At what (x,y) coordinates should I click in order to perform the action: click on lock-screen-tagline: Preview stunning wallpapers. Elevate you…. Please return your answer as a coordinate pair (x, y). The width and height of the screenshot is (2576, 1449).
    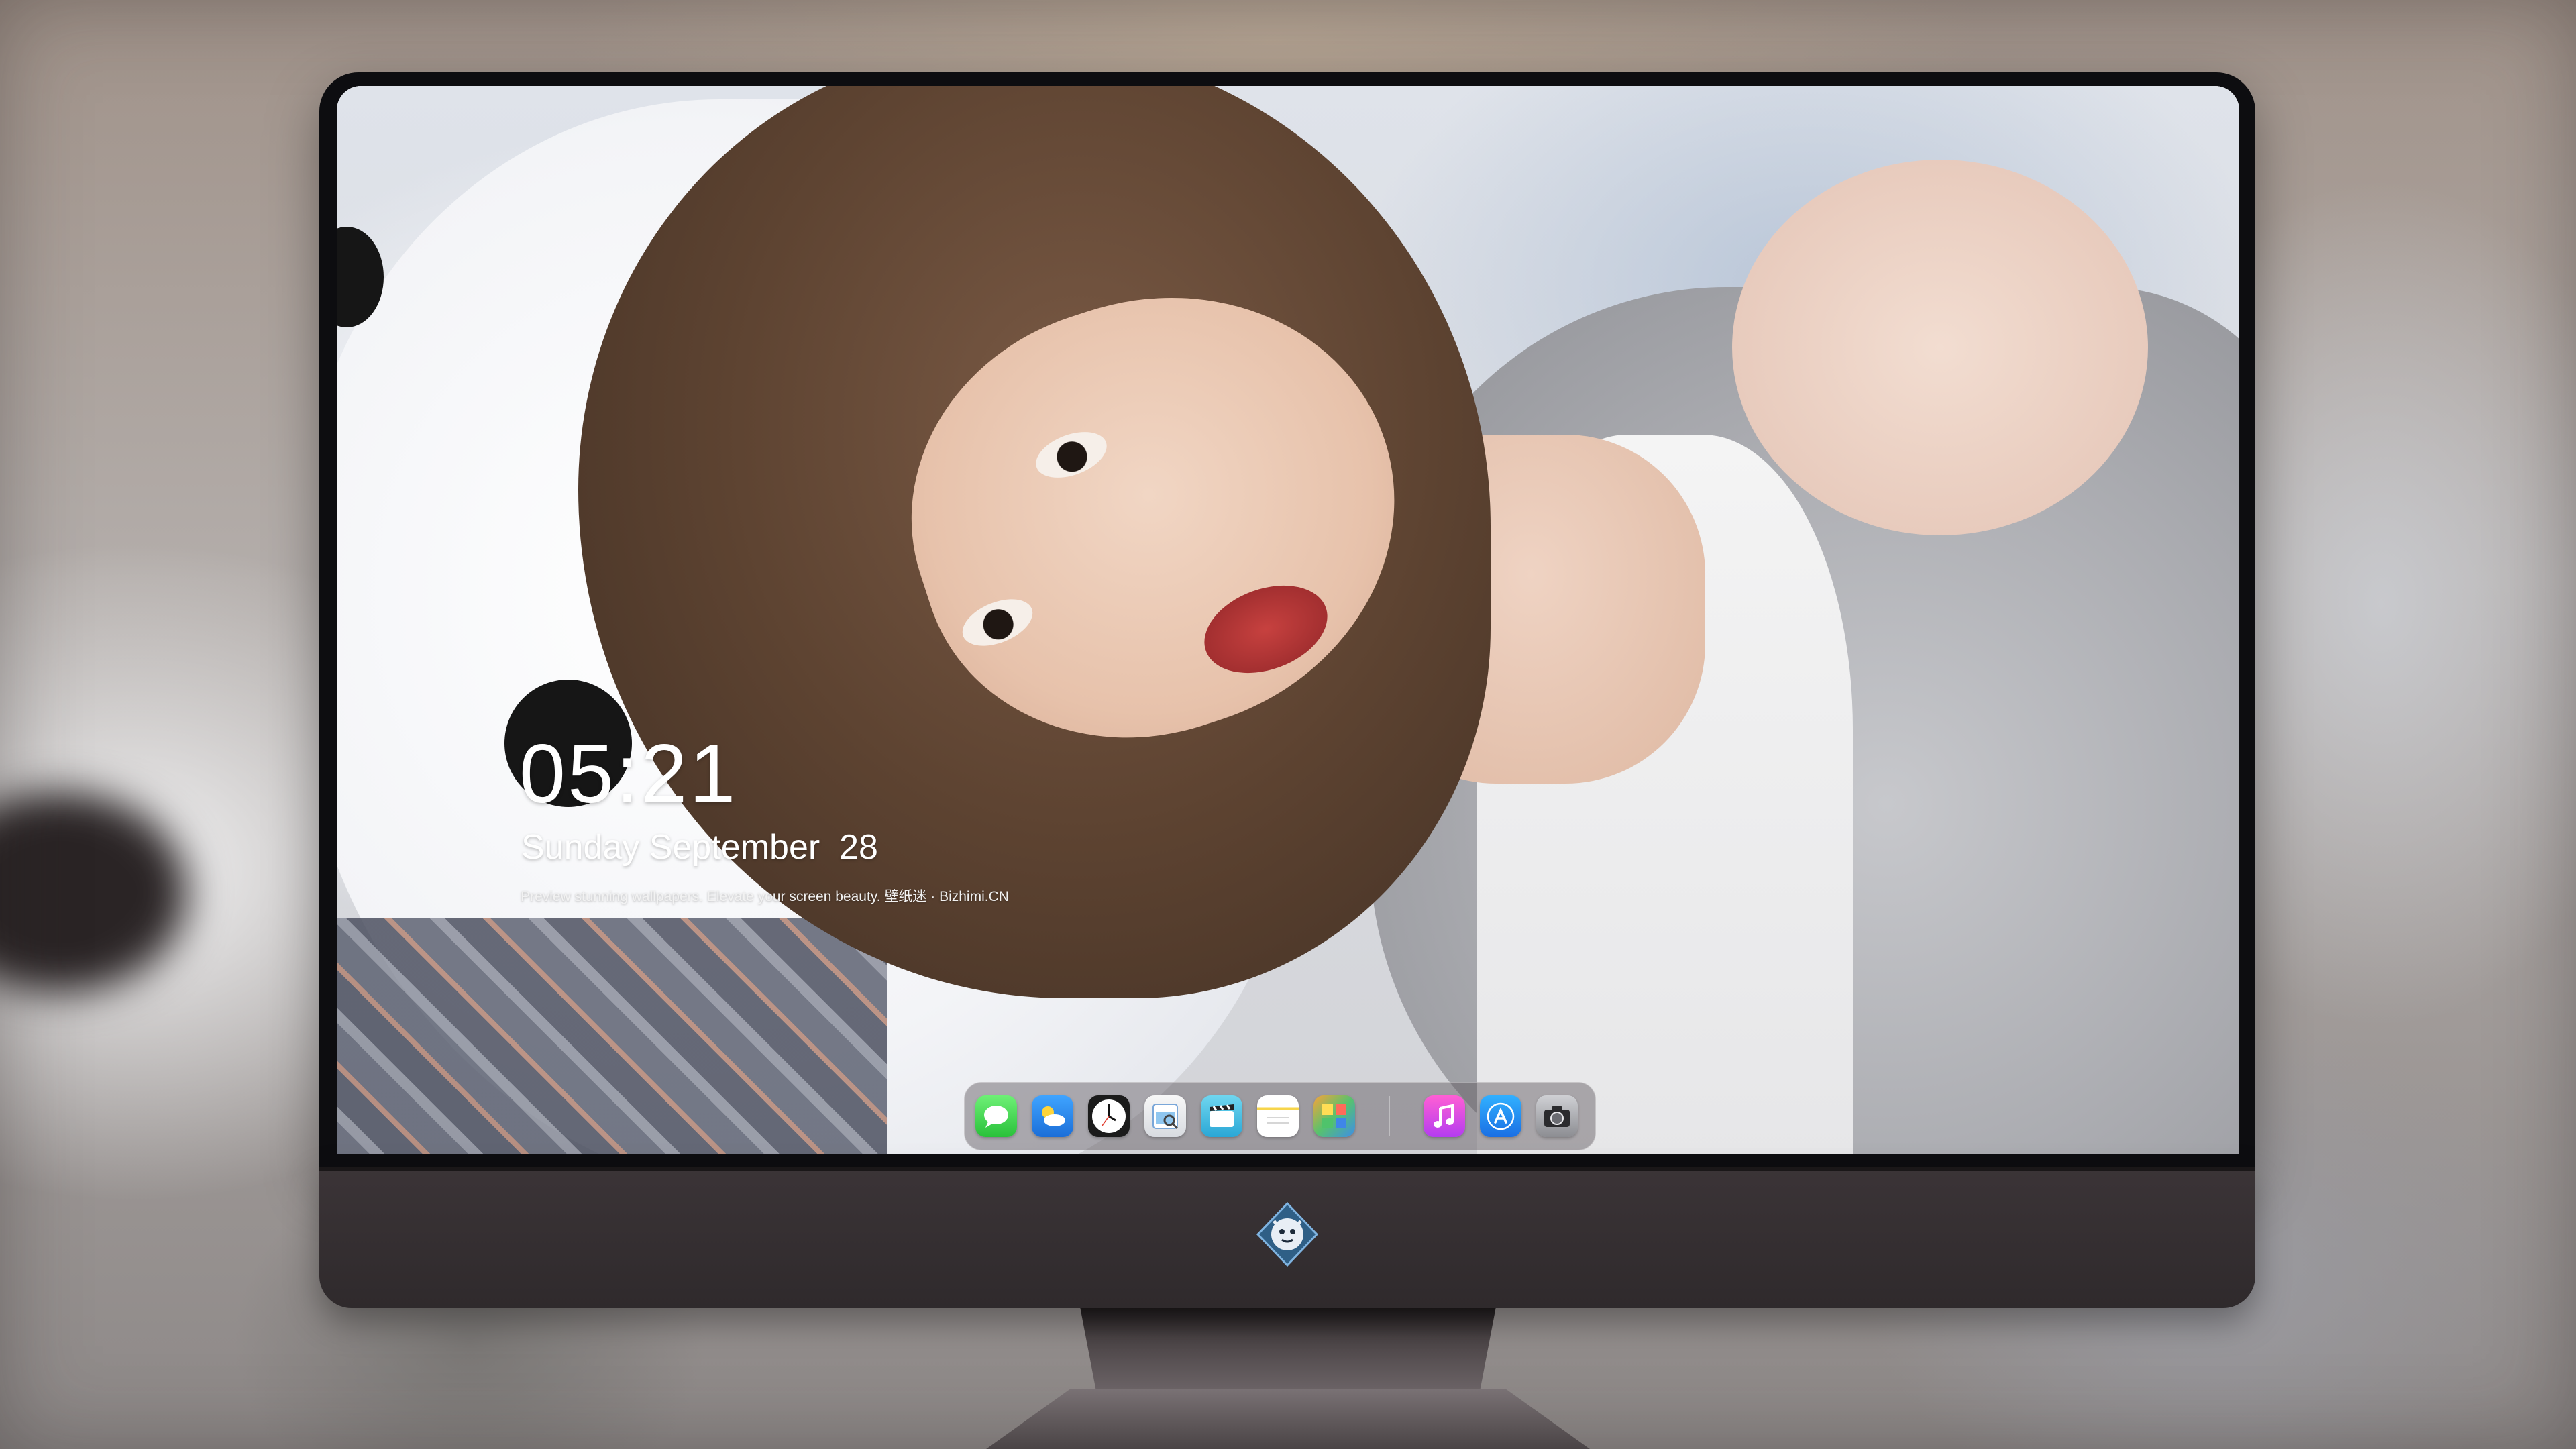
    Looking at the image, I should click on (765, 896).